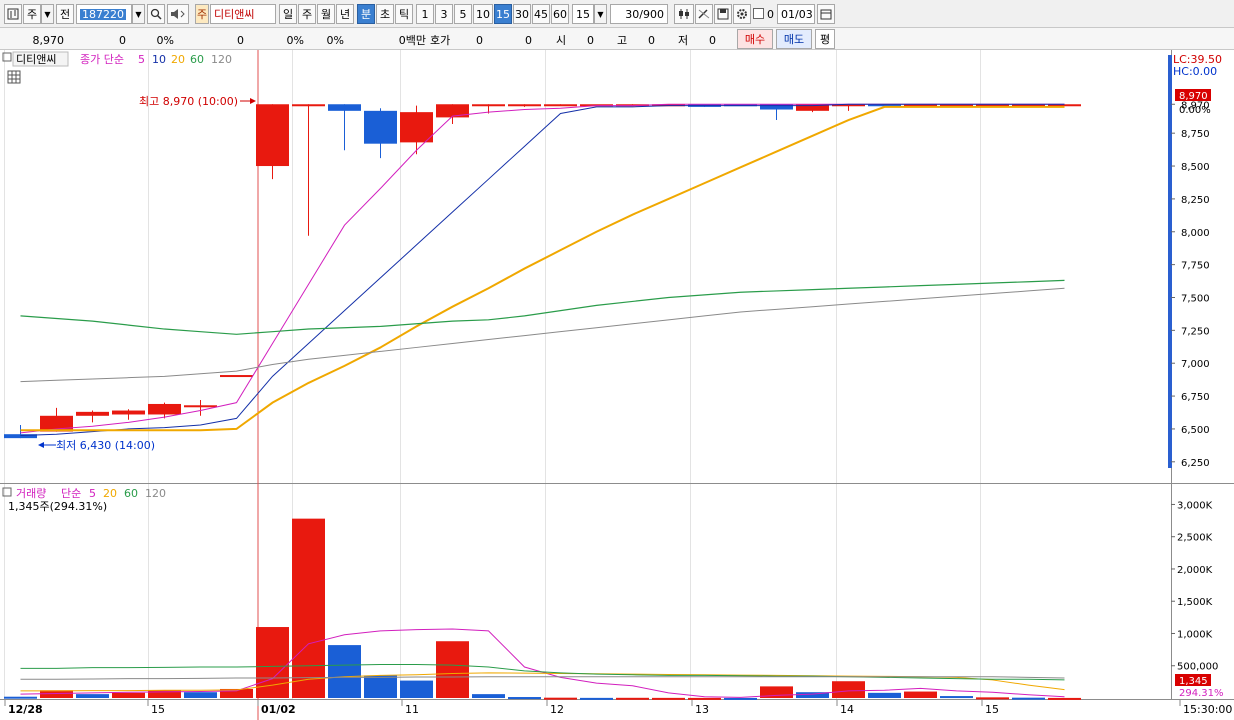 The width and height of the screenshot is (1234, 720). What do you see at coordinates (278, 709) in the screenshot?
I see `time-tick-label: 01/02` at bounding box center [278, 709].